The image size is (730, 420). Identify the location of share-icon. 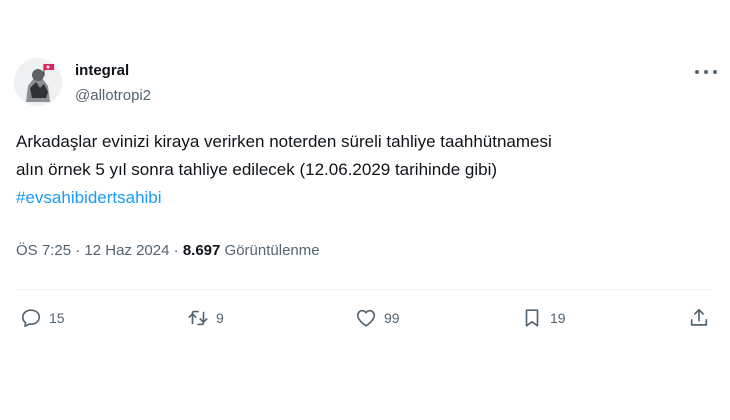
(699, 317).